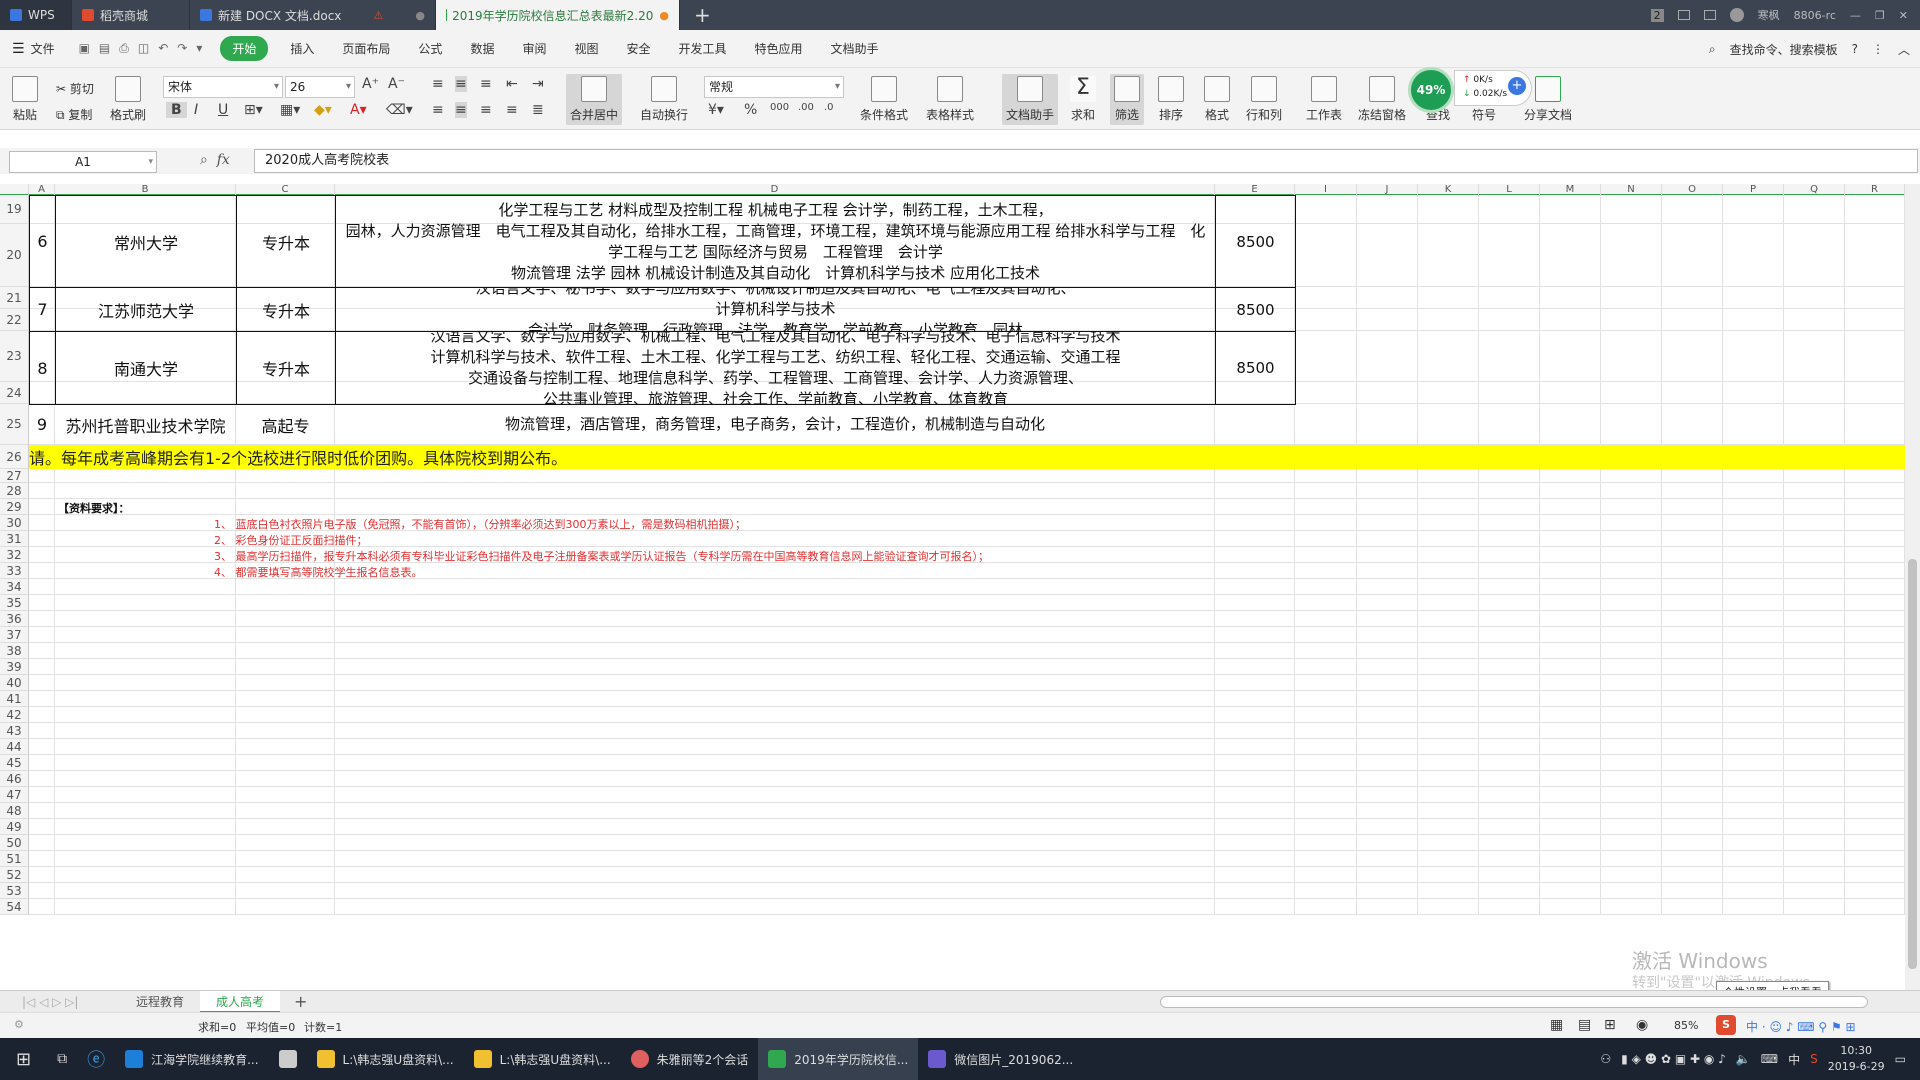 The height and width of the screenshot is (1080, 1920). Describe the element at coordinates (223, 87) in the screenshot. I see `font-family-select: 宋体` at that location.